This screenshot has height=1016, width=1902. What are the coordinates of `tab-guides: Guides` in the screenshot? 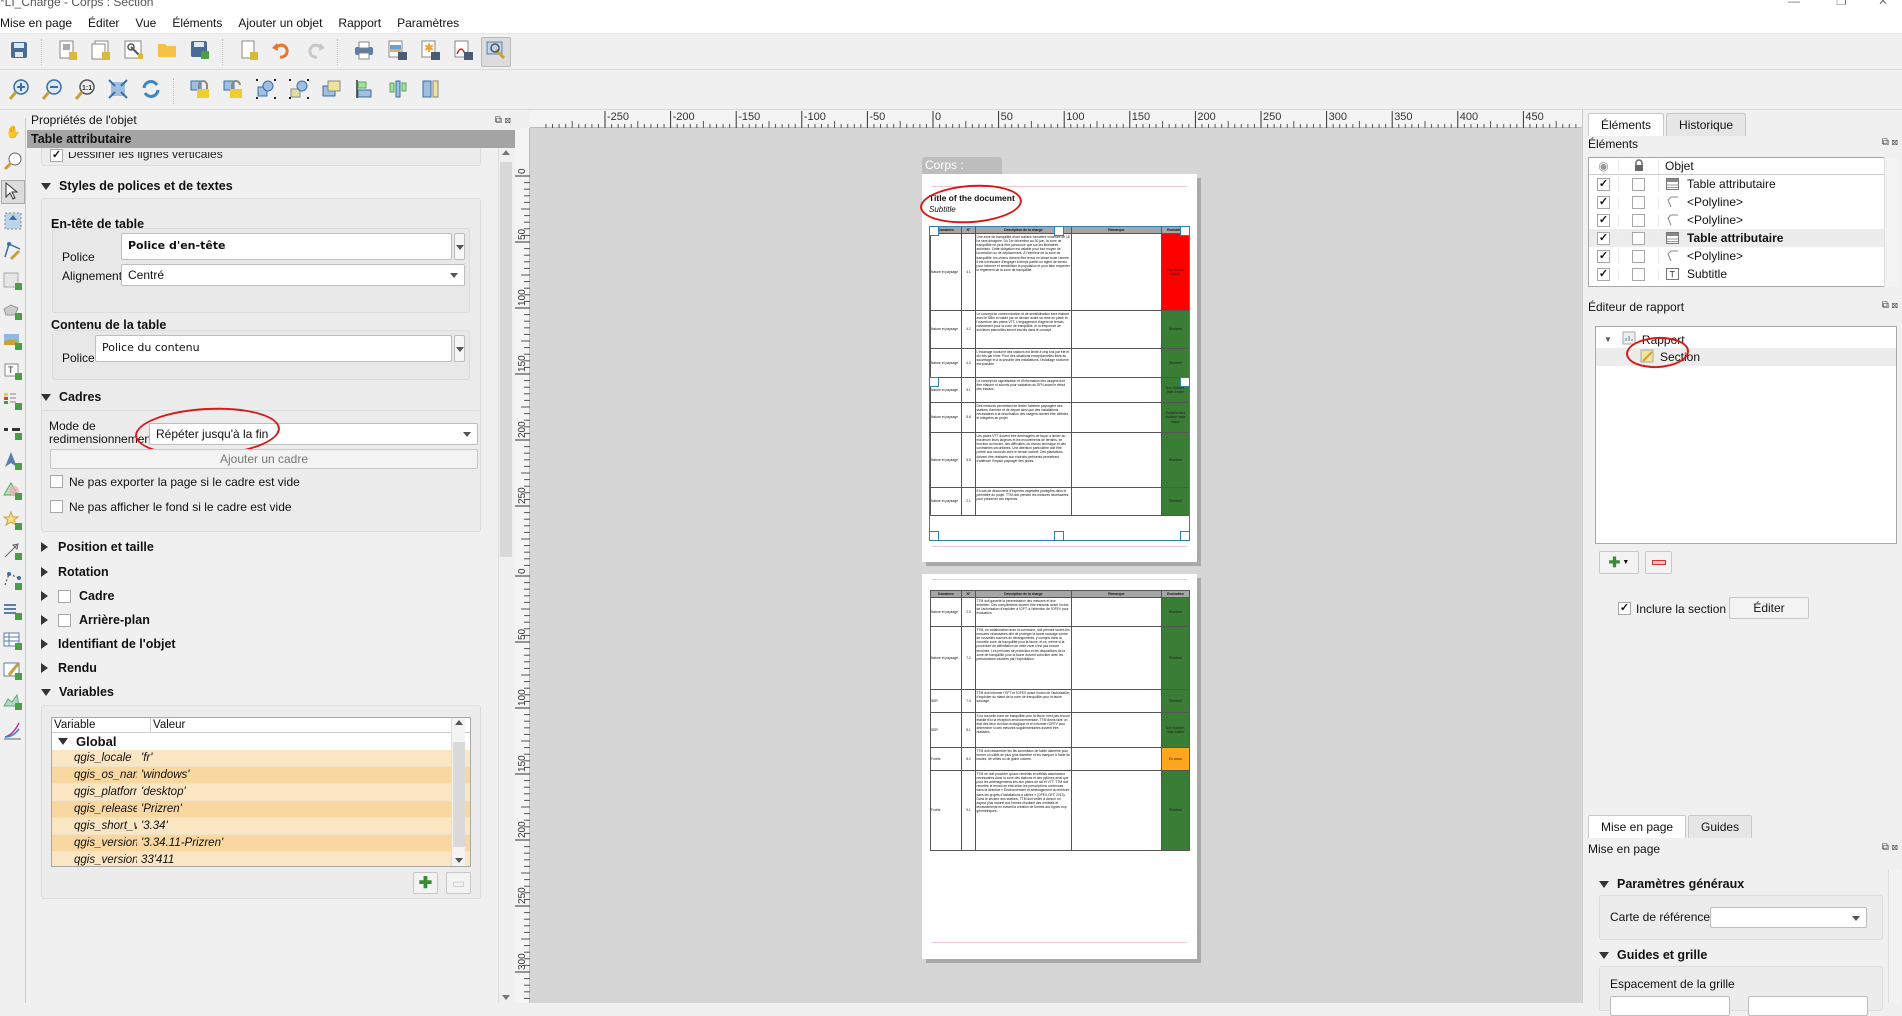 It's located at (1720, 826).